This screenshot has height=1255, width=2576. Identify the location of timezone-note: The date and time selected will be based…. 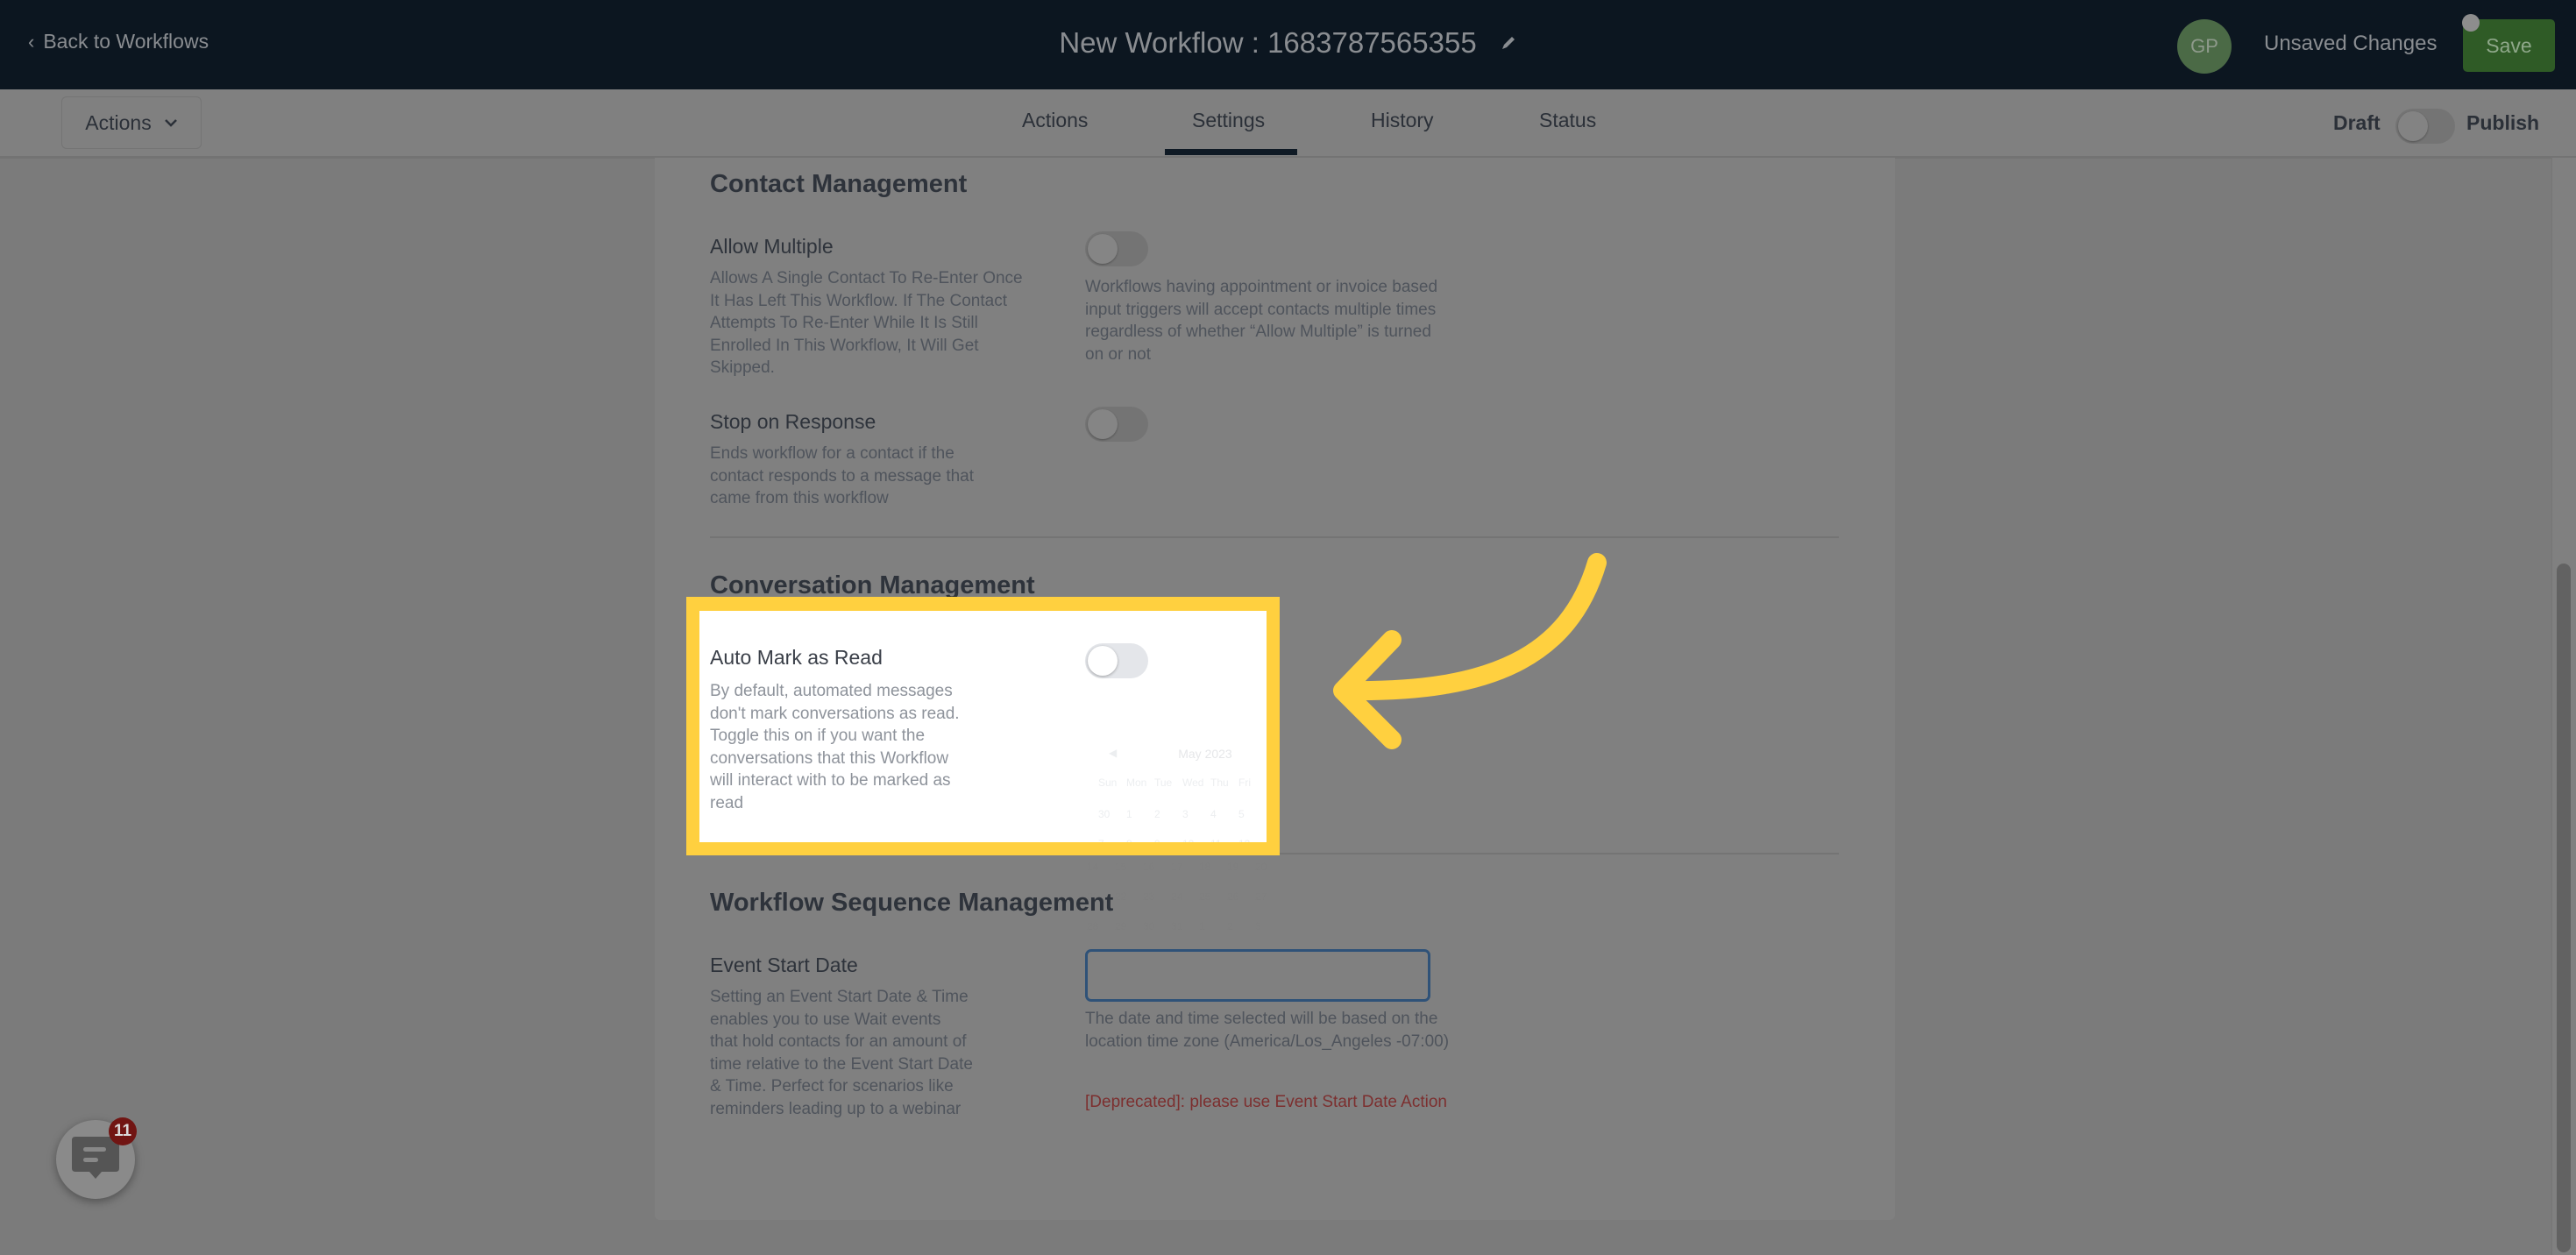
(1267, 1030).